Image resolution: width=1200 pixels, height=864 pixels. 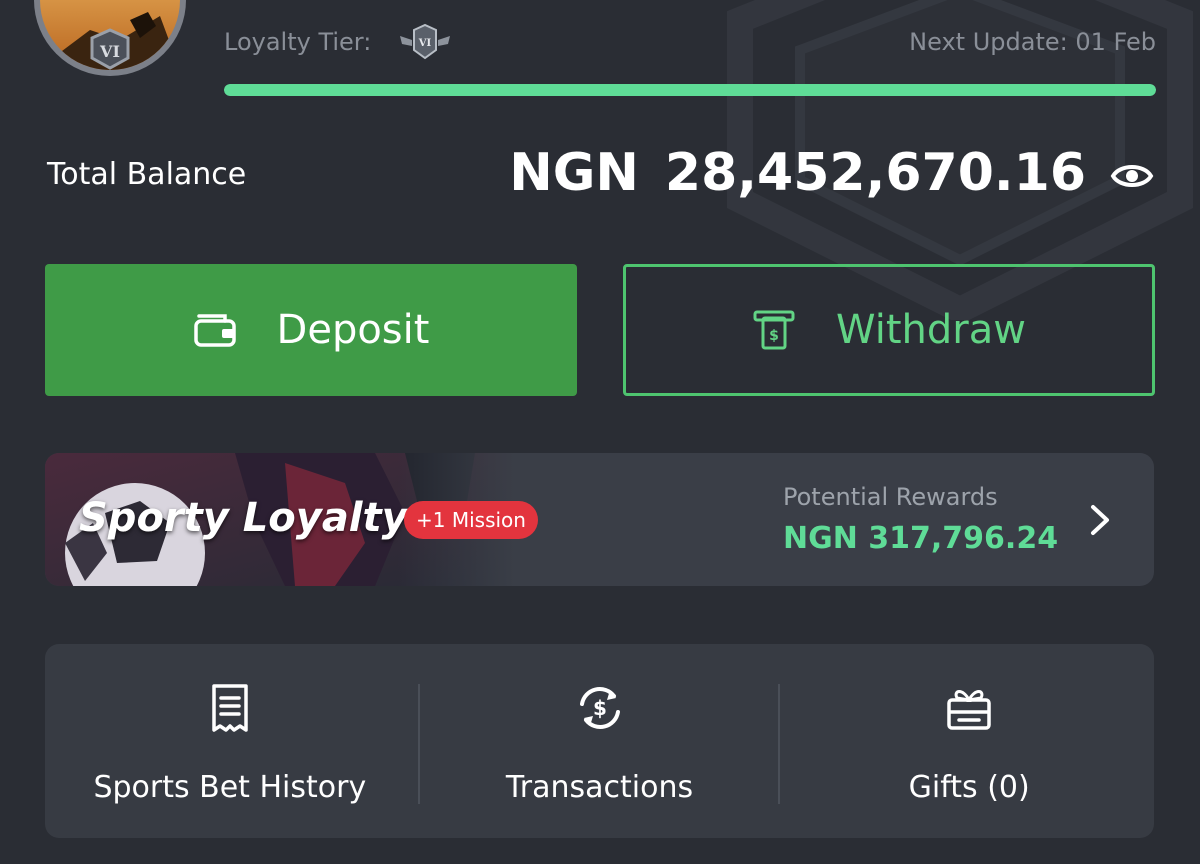 I want to click on sports-bet-history-link: Sports Bet History, so click(x=230, y=741).